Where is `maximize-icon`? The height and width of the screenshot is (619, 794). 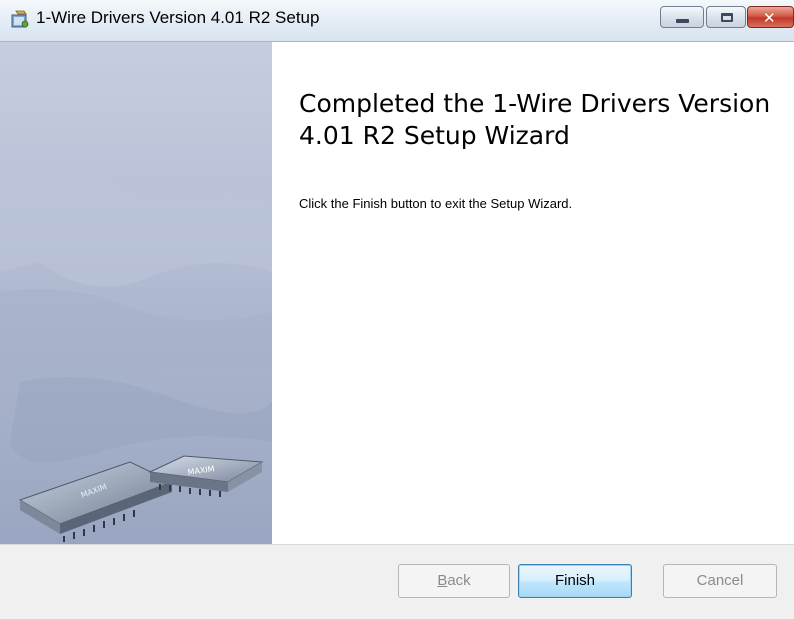
maximize-icon is located at coordinates (727, 17).